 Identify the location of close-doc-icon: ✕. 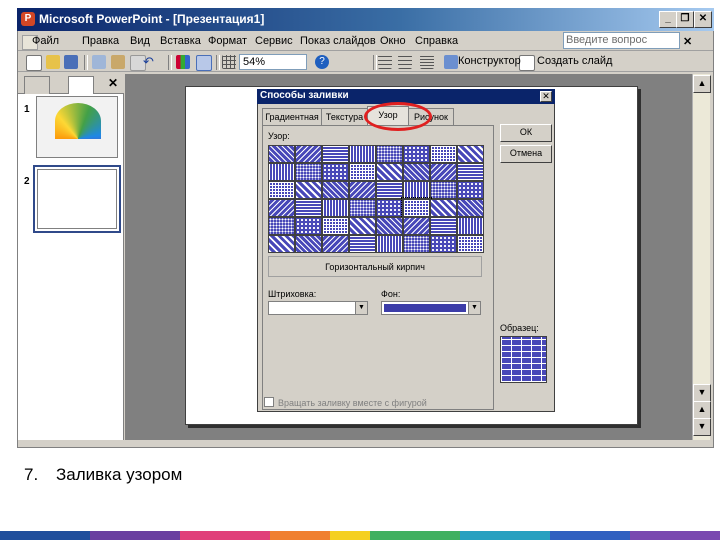
(687, 41).